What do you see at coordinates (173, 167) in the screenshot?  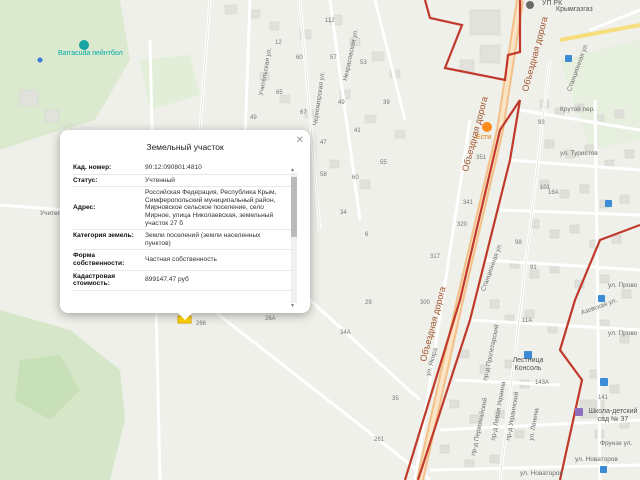 I see `row-value-cadastral-number: 90:12:090801:4810` at bounding box center [173, 167].